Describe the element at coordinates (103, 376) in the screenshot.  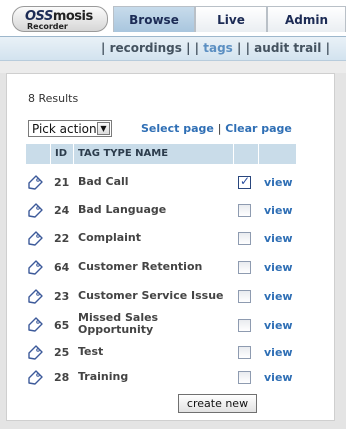
I see `row-tag-name: Training` at that location.